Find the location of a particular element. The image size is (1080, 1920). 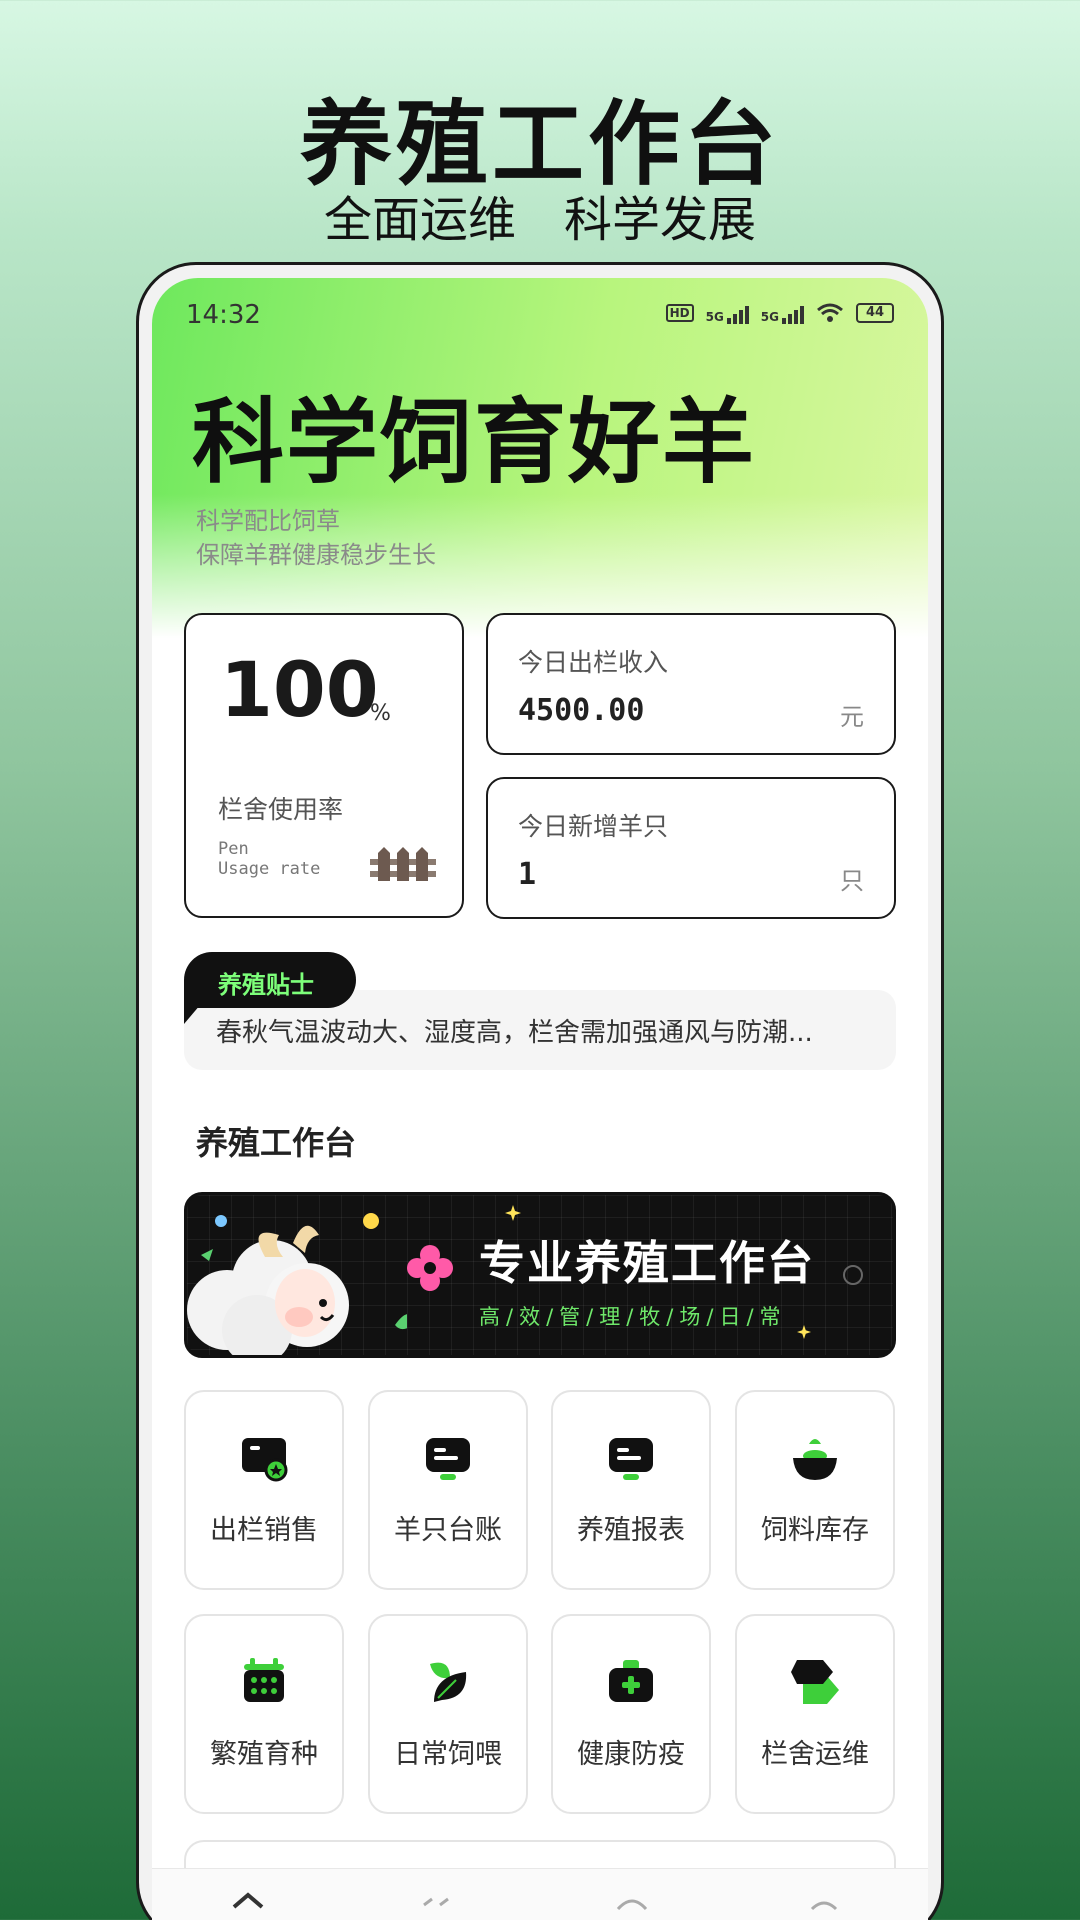

signal-5g-icon-2: 5G is located at coordinates (782, 313).